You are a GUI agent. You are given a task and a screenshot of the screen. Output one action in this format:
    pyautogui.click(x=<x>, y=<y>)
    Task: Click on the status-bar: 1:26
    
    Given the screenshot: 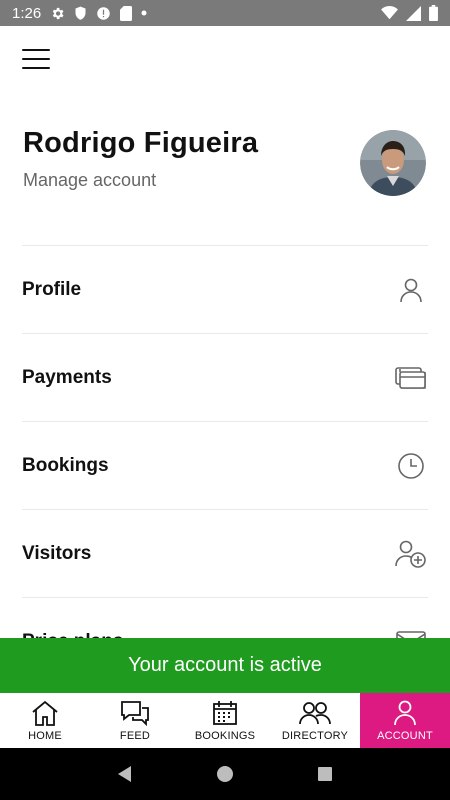 What is the action you would take?
    pyautogui.click(x=225, y=13)
    